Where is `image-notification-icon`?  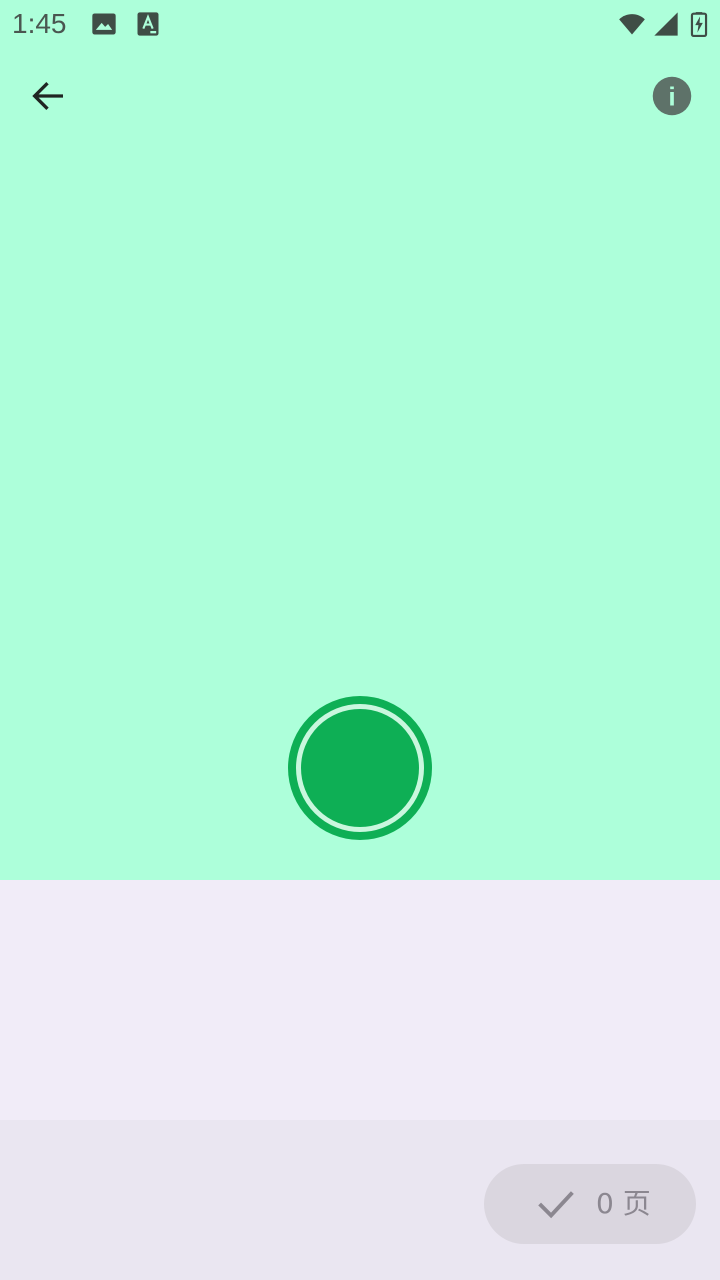 image-notification-icon is located at coordinates (104, 24).